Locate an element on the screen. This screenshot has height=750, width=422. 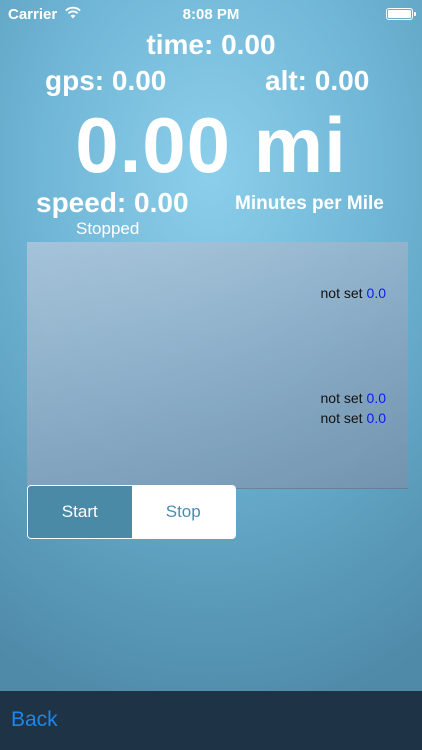
status-time: 8:08 PM is located at coordinates (211, 14).